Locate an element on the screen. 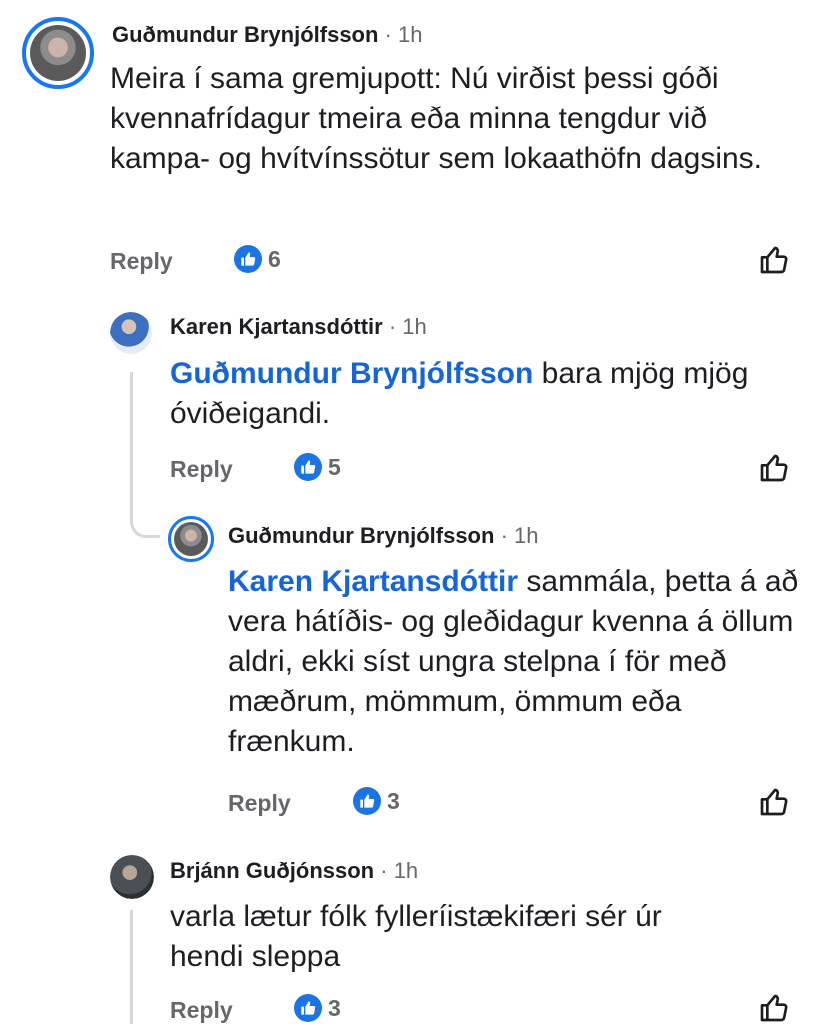  like-count: 5 is located at coordinates (334, 466).